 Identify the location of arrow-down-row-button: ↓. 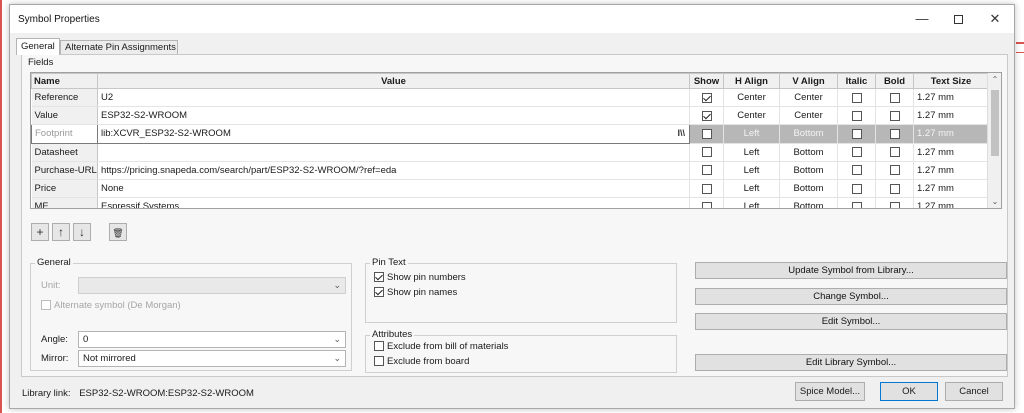
(82, 232).